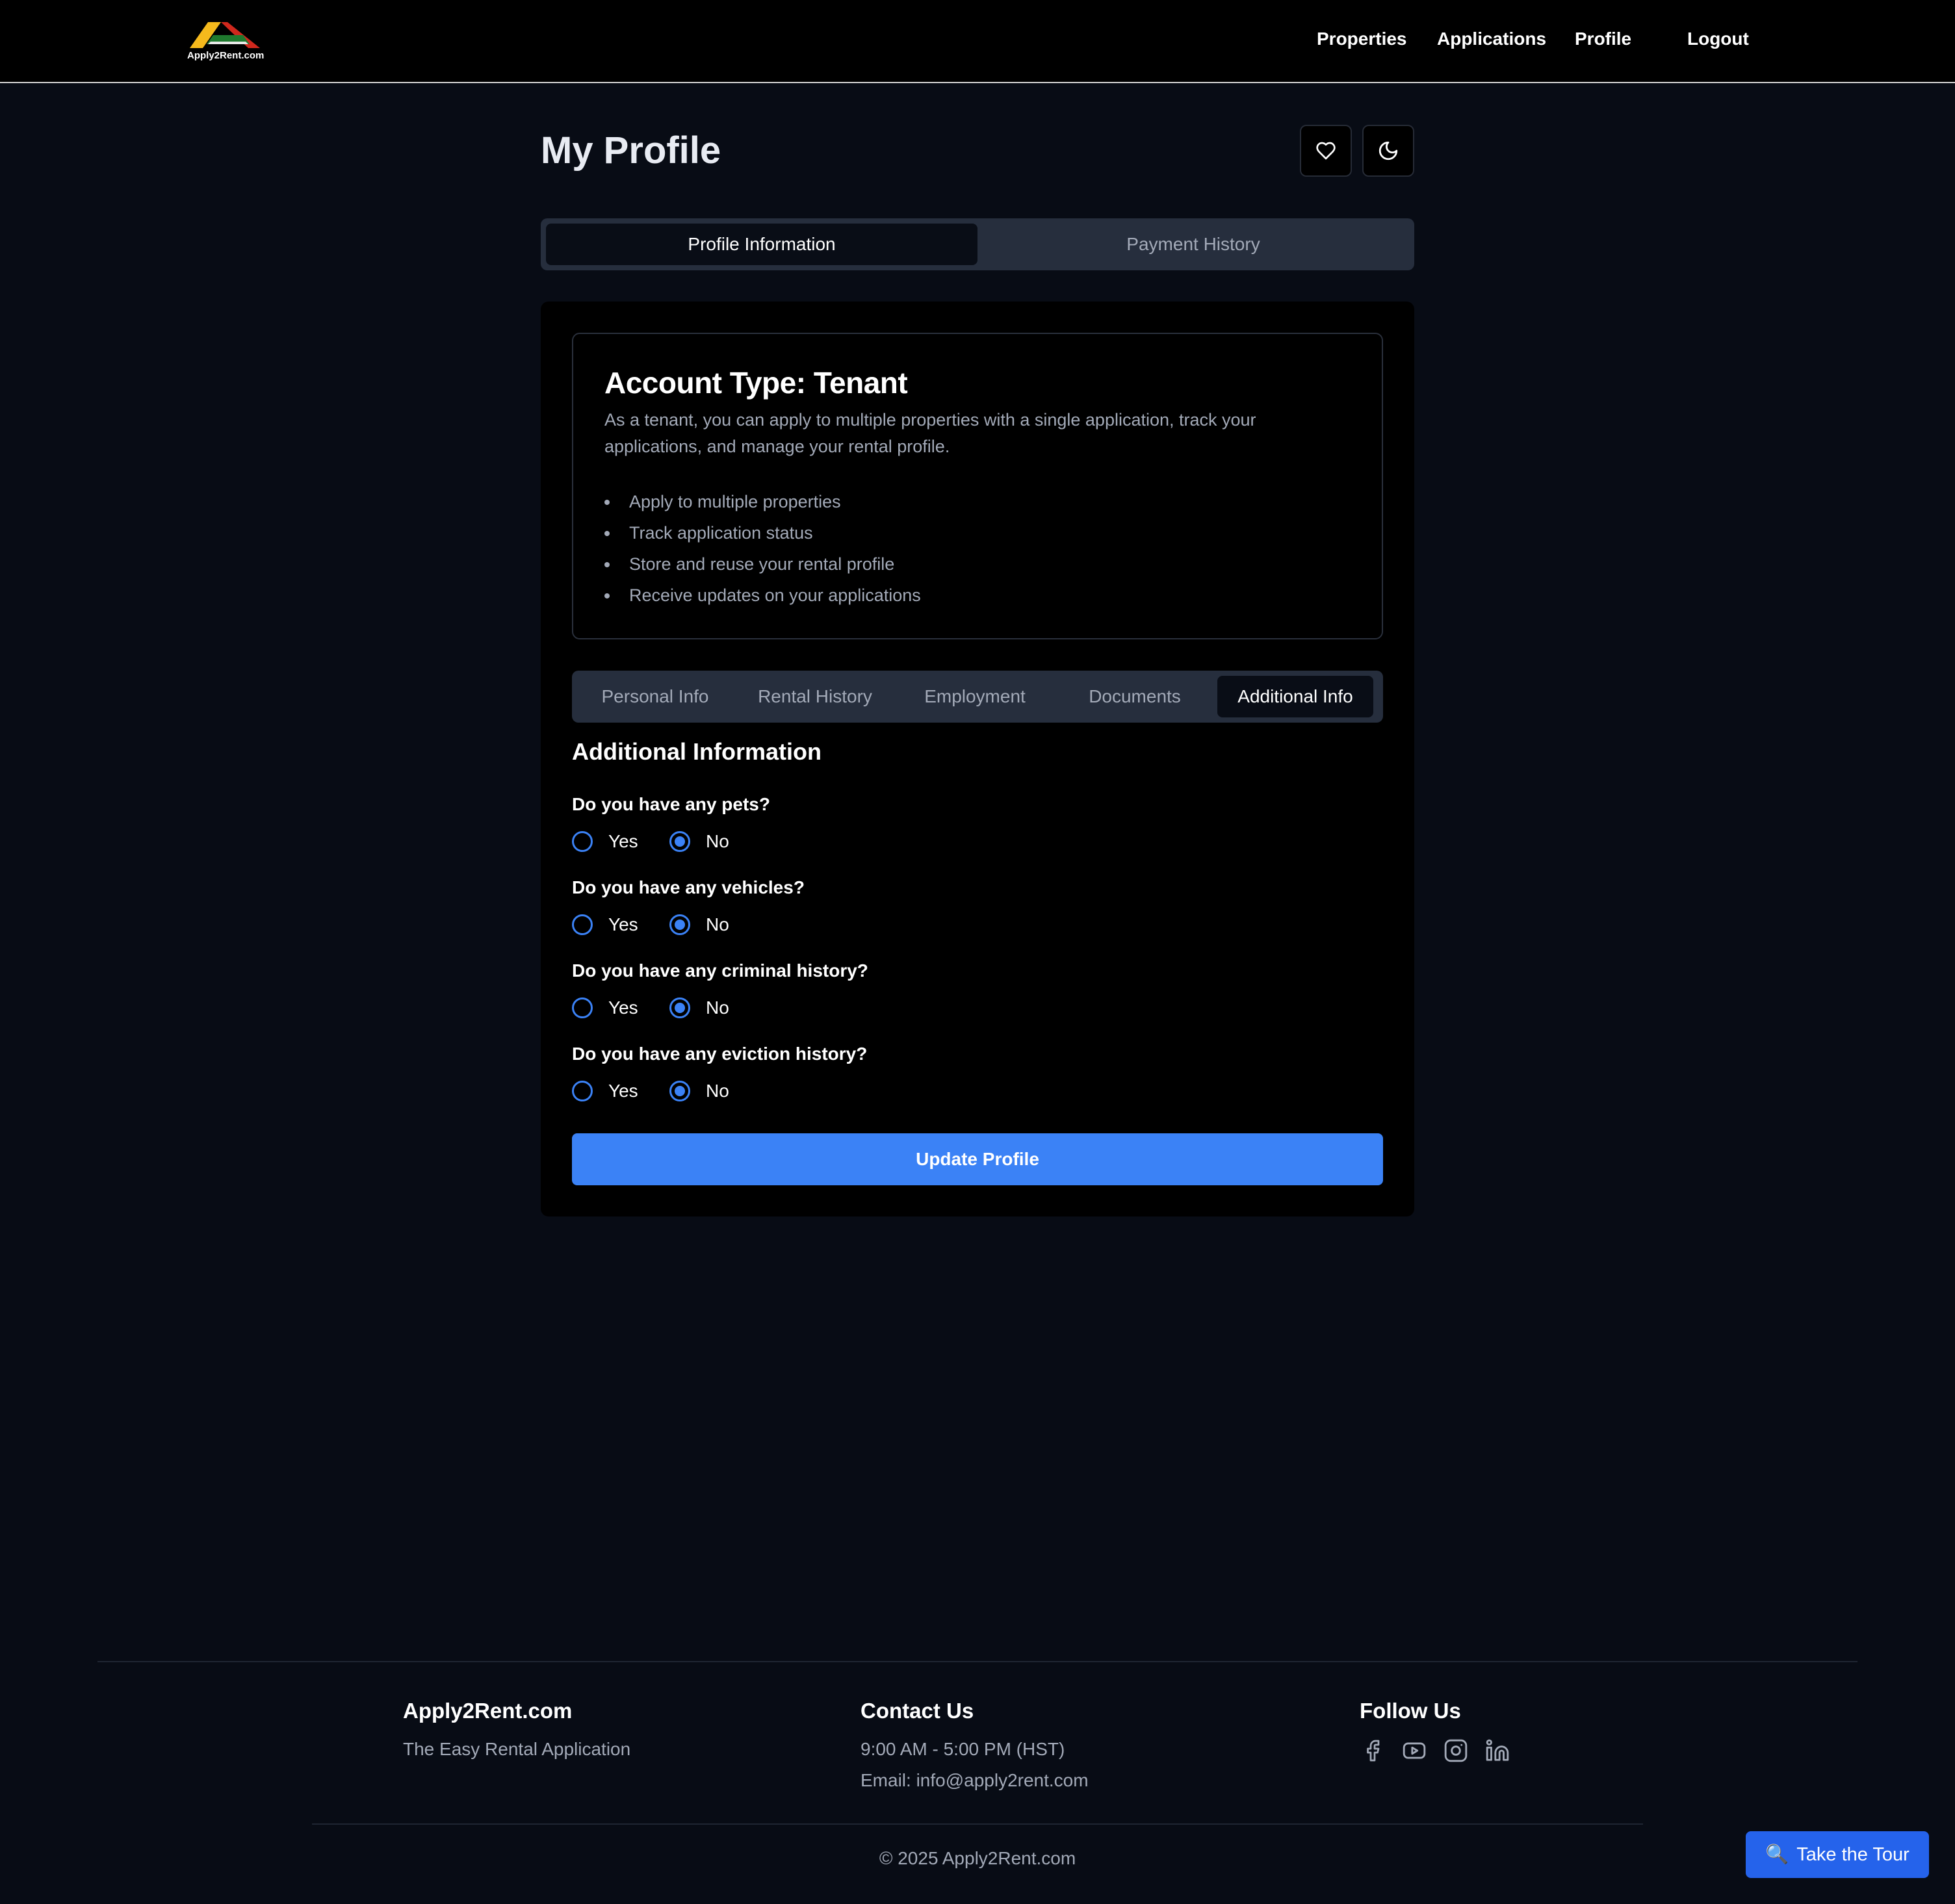 The image size is (1955, 1904). Describe the element at coordinates (679, 925) in the screenshot. I see `vehicles-no-radio` at that location.